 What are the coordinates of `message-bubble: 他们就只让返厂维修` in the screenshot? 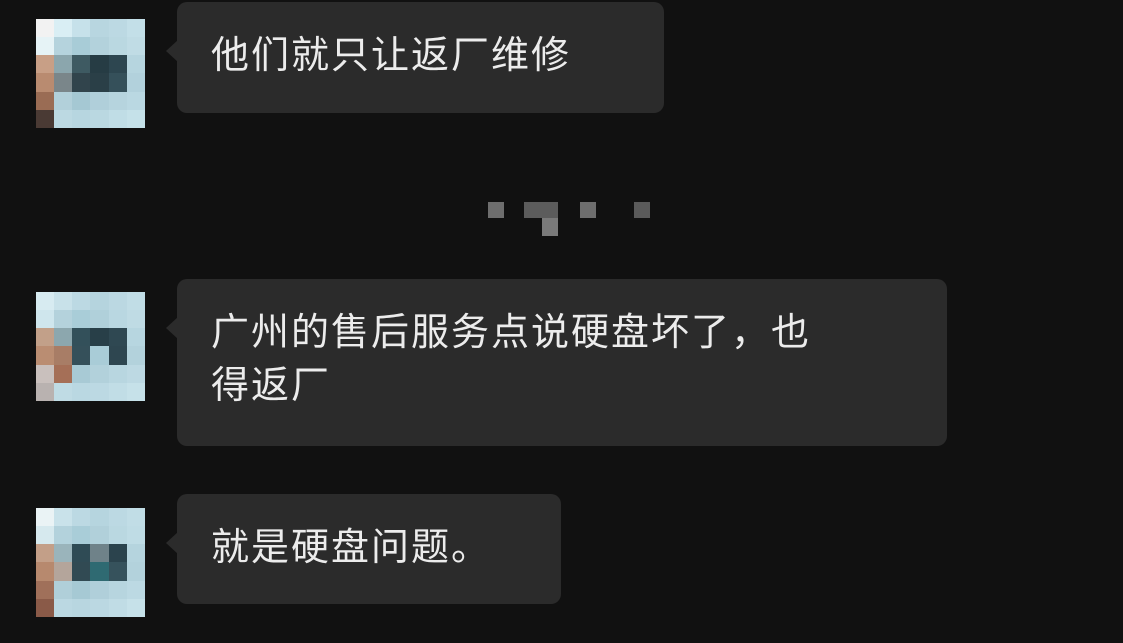 It's located at (415, 57).